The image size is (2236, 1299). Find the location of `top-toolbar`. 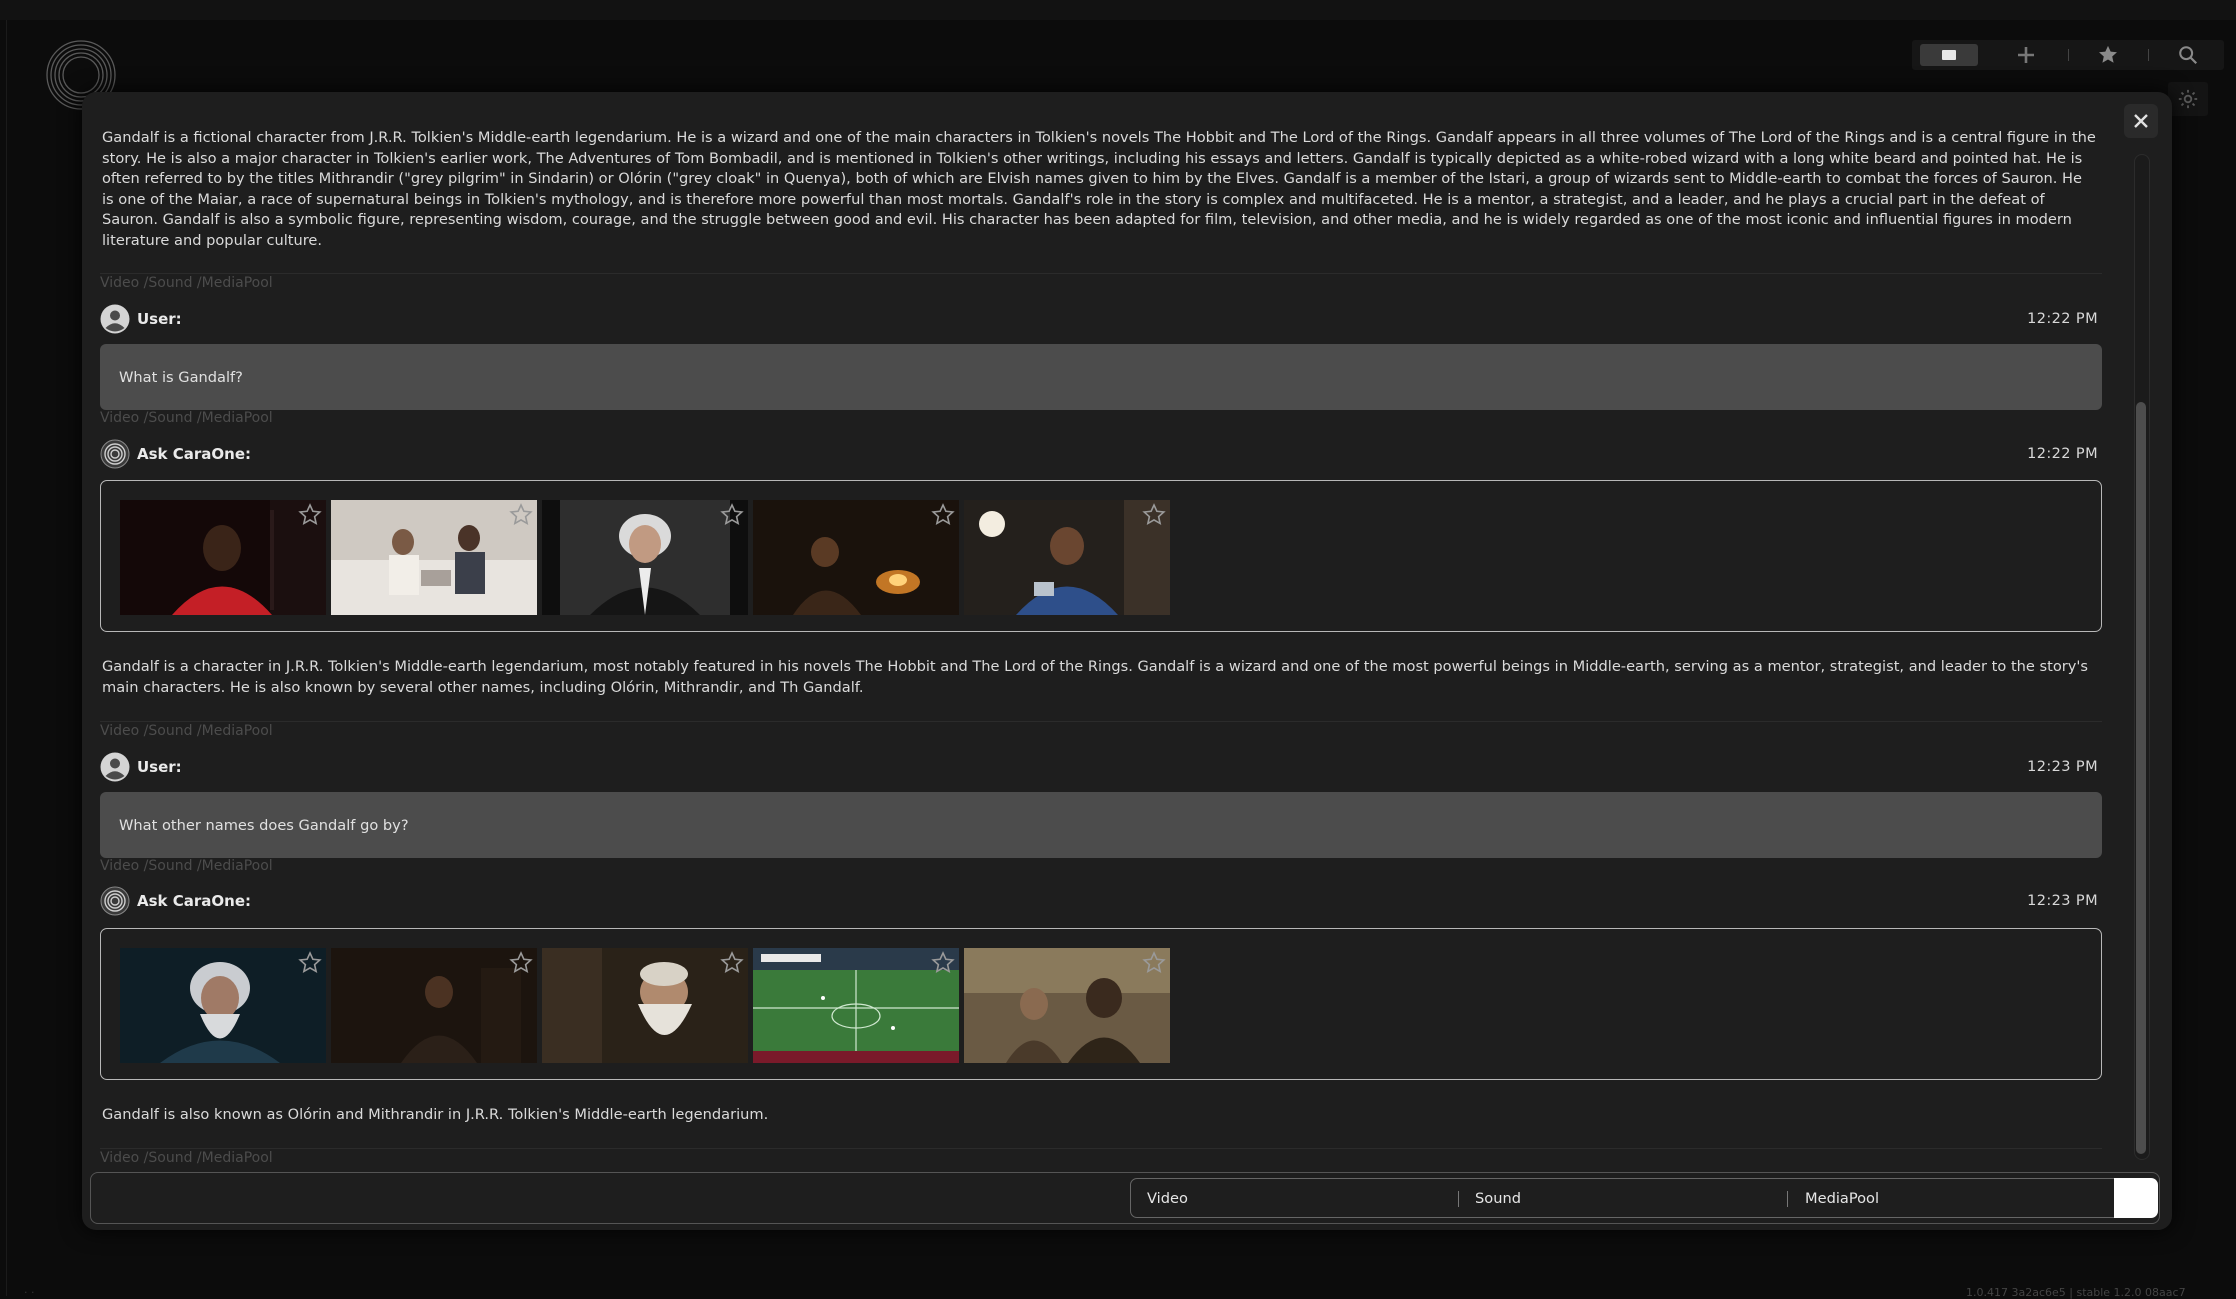

top-toolbar is located at coordinates (2068, 55).